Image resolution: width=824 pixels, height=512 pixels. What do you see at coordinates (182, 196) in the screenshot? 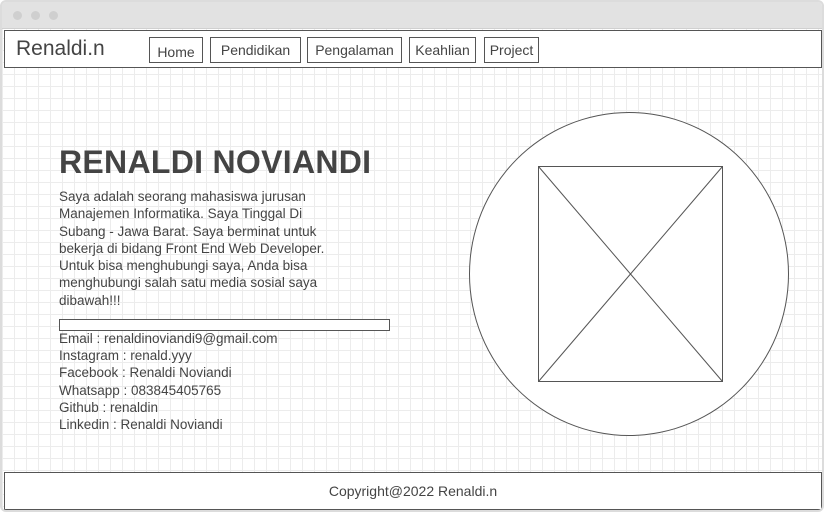
I see `intro-line: Saya adalah seorang mahasiswa jurusan` at bounding box center [182, 196].